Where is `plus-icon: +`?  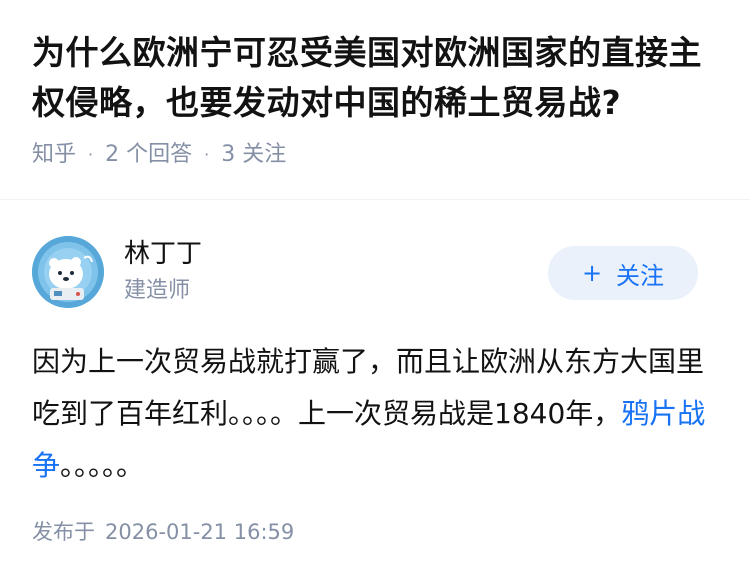
plus-icon: + is located at coordinates (592, 273).